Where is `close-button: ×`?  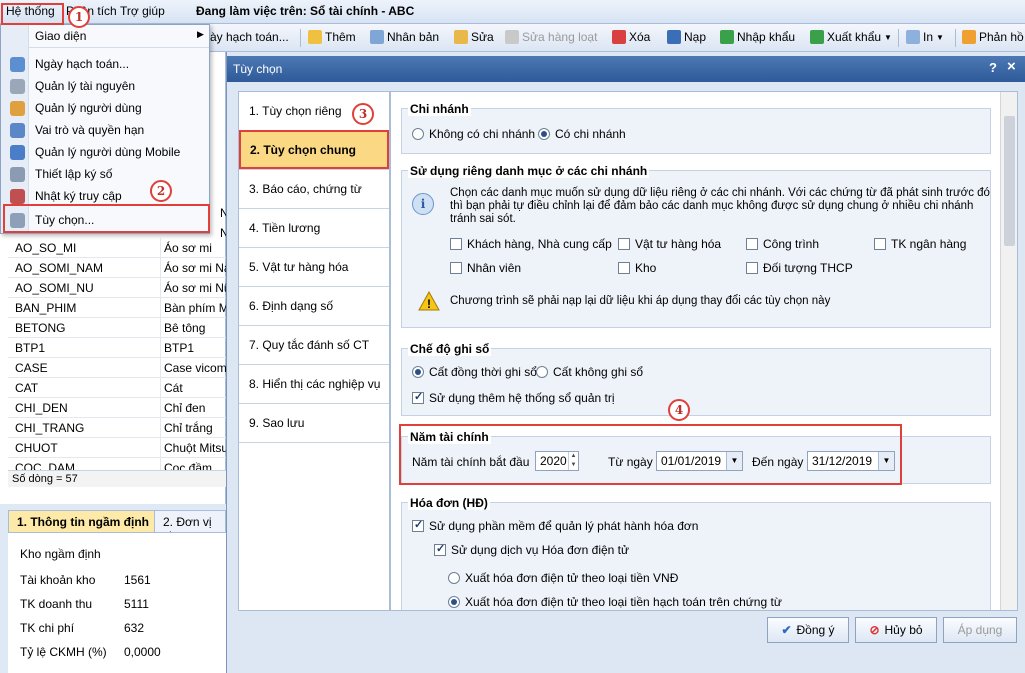
close-button: × is located at coordinates (1011, 66).